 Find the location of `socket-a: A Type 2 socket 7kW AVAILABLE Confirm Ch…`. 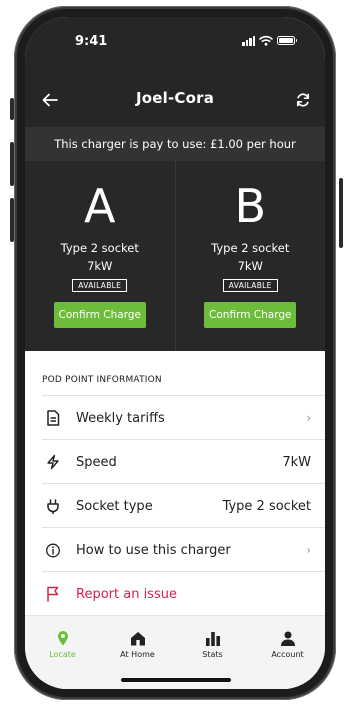

socket-a: A Type 2 socket 7kW AVAILABLE Confirm Ch… is located at coordinates (100, 256).